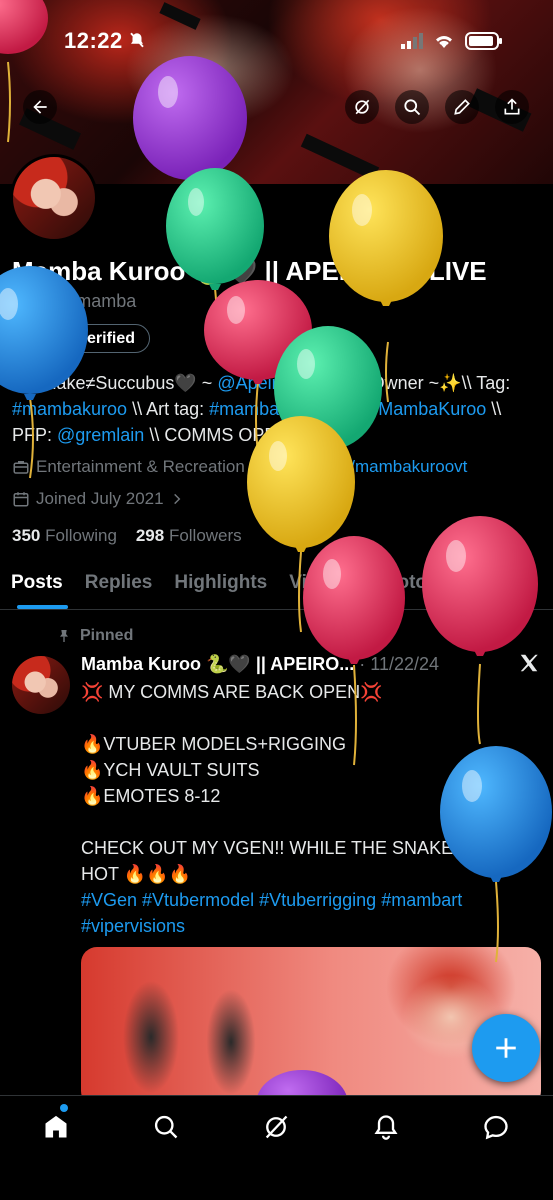 This screenshot has width=553, height=1200. What do you see at coordinates (495, 584) in the screenshot?
I see `tab-articles: Articles` at bounding box center [495, 584].